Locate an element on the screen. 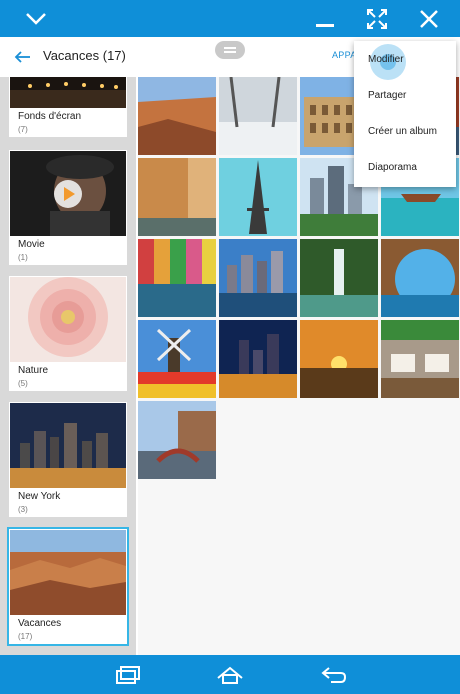  album-count: (7) is located at coordinates (23, 129).